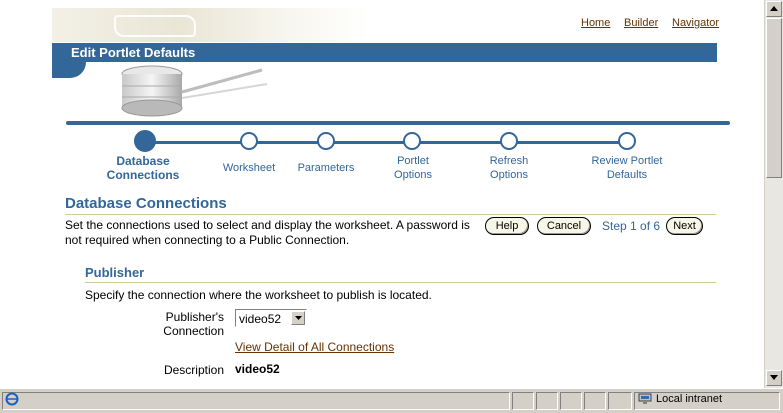 Image resolution: width=783 pixels, height=413 pixels. Describe the element at coordinates (194, 91) in the screenshot. I see `database-icon` at that location.